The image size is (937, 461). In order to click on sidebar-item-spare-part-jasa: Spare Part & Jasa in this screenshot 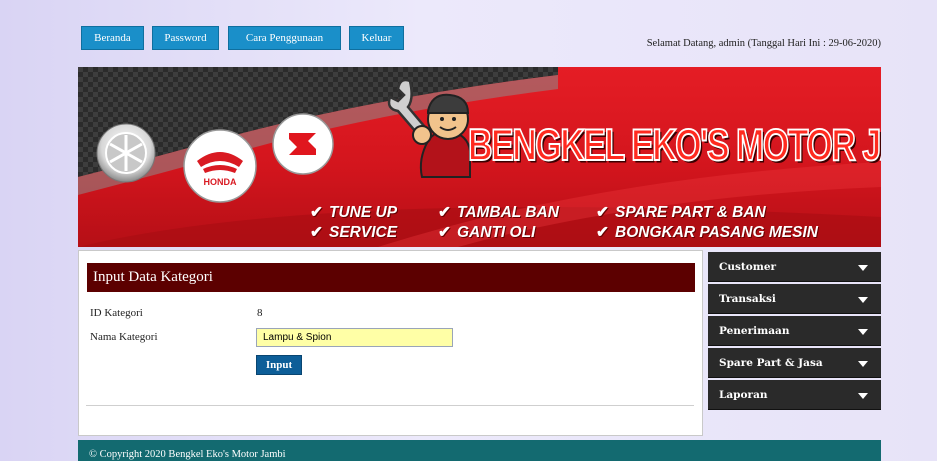, I will do `click(794, 363)`.